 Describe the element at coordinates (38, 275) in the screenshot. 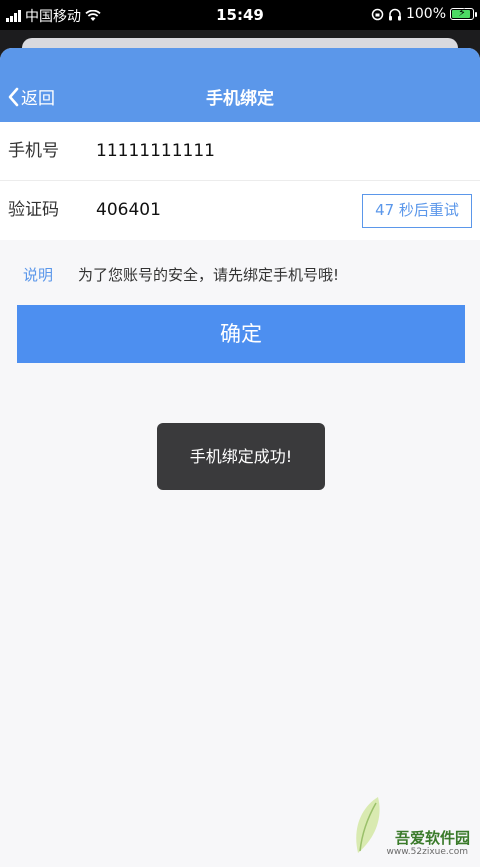

I see `note-label: 说明` at that location.